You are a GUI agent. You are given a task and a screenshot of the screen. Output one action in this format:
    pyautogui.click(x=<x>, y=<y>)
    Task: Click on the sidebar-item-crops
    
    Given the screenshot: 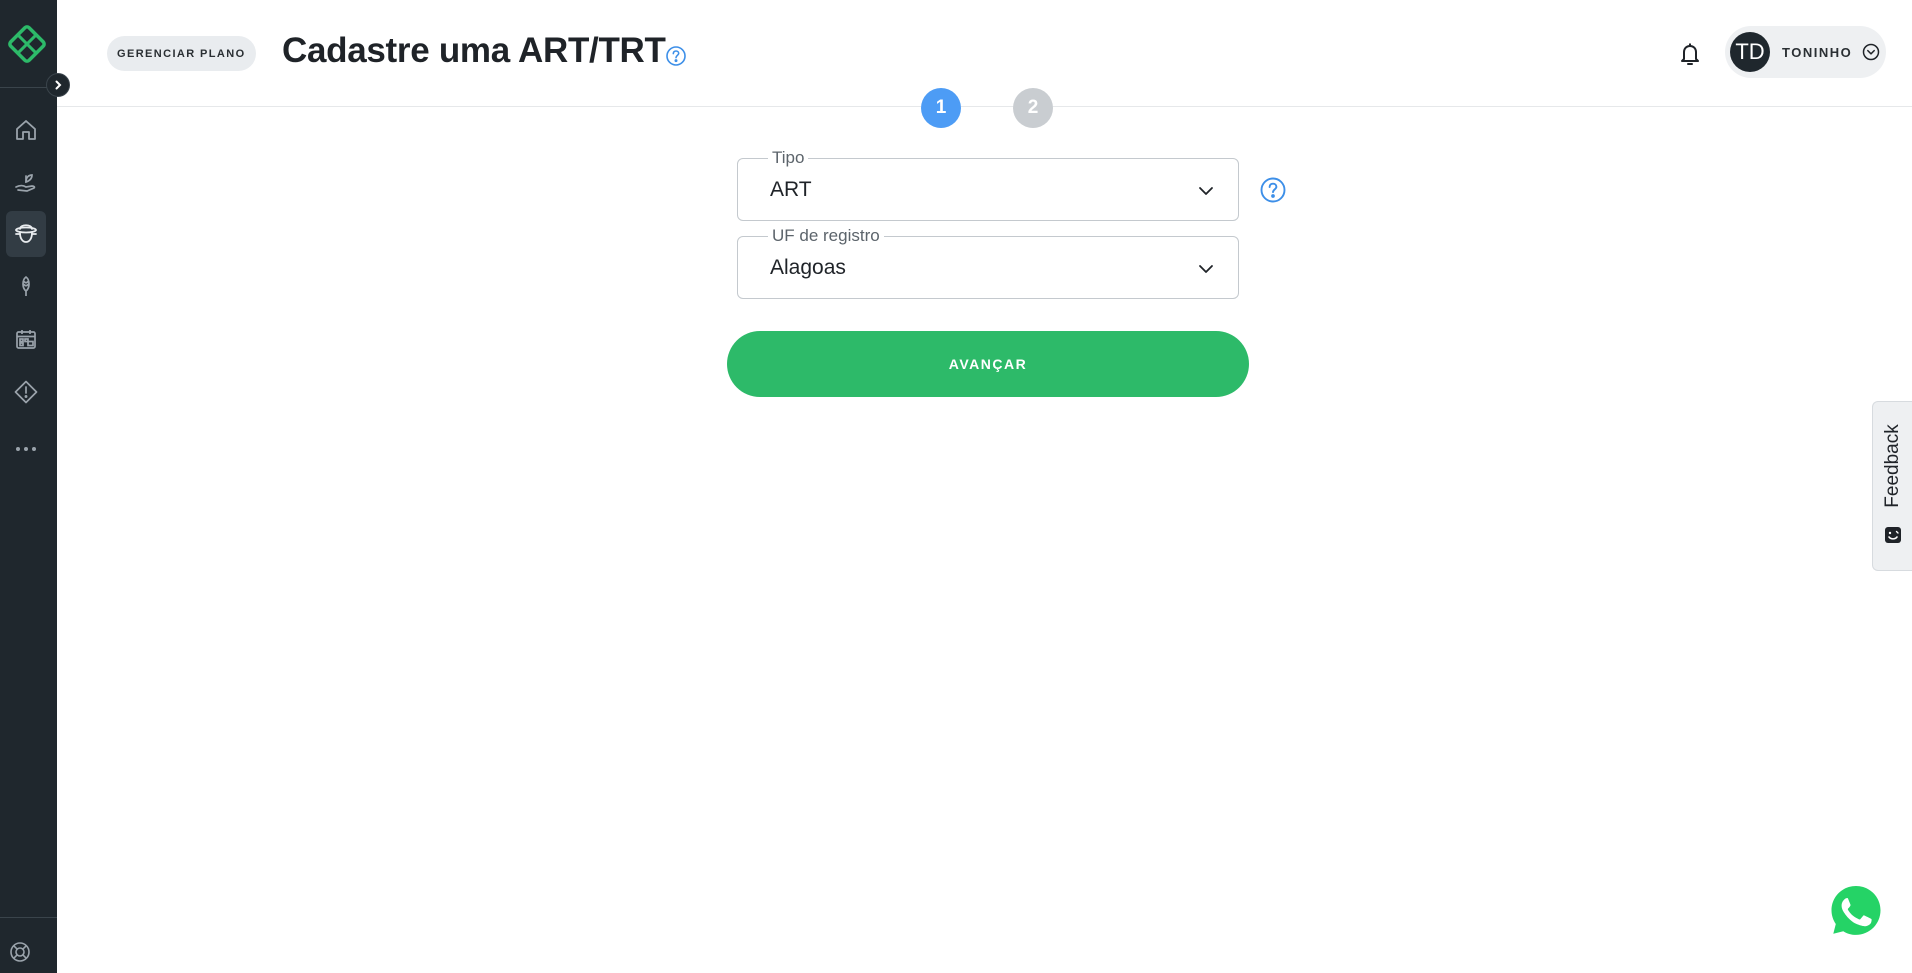 What is the action you would take?
    pyautogui.click(x=26, y=286)
    